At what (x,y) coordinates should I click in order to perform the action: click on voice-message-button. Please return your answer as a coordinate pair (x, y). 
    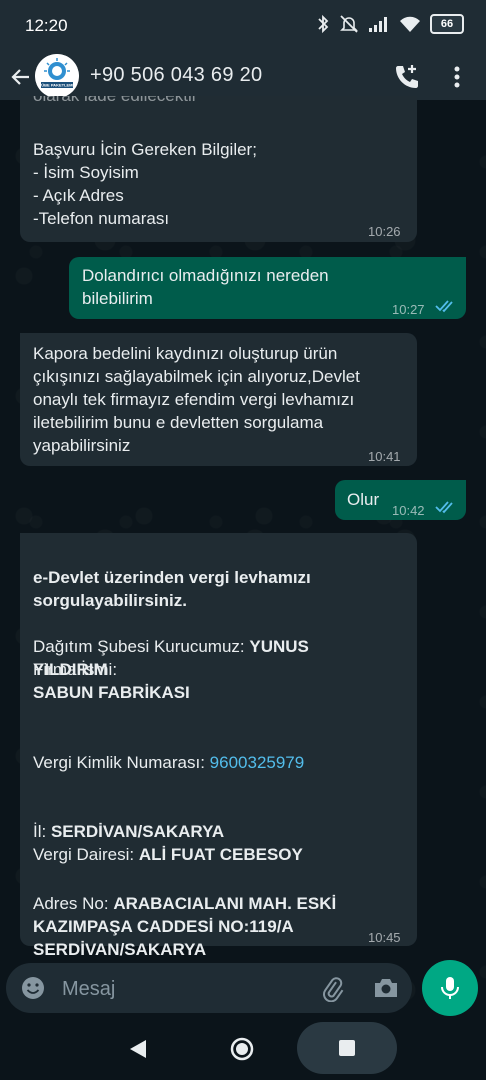
    Looking at the image, I should click on (450, 988).